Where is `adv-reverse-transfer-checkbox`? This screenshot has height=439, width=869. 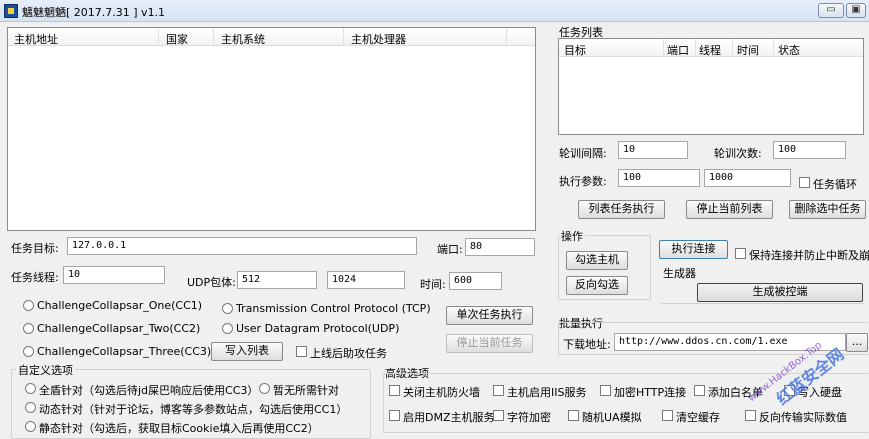
adv-reverse-transfer-checkbox is located at coordinates (750, 415).